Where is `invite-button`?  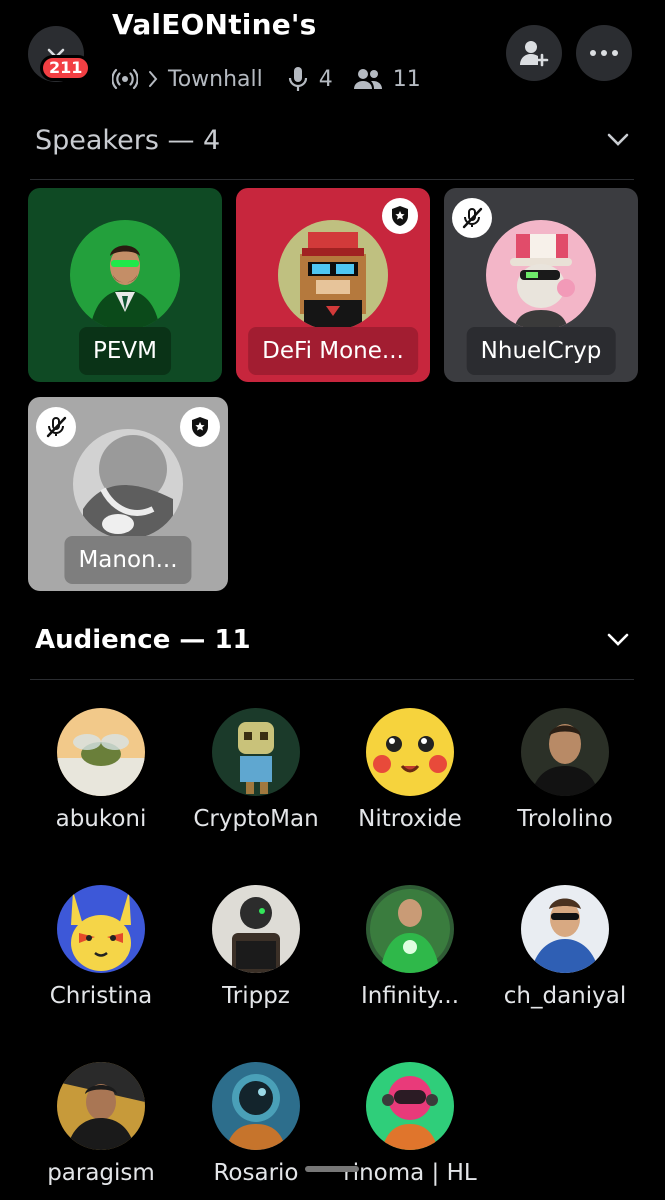
invite-button is located at coordinates (534, 53).